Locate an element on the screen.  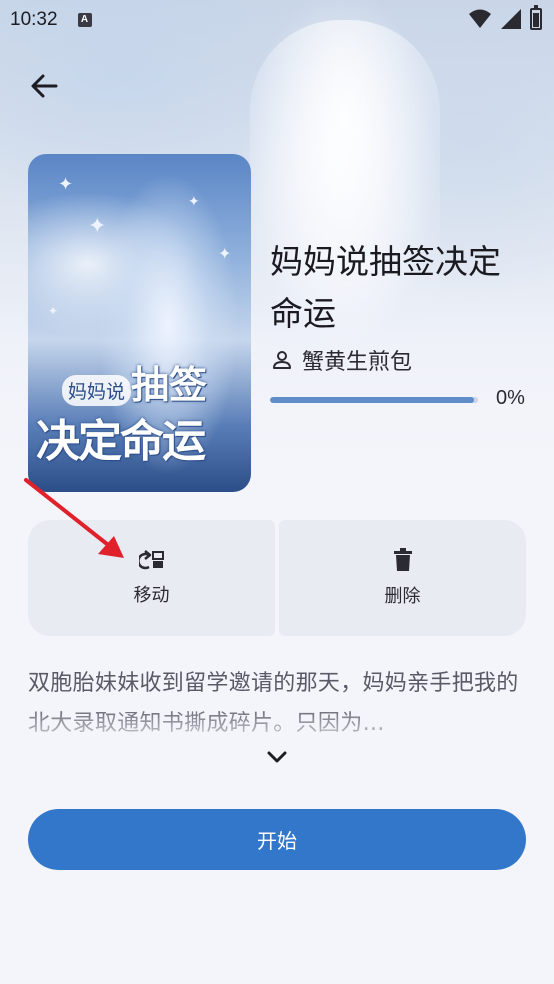
arrow-left-icon is located at coordinates (44, 86).